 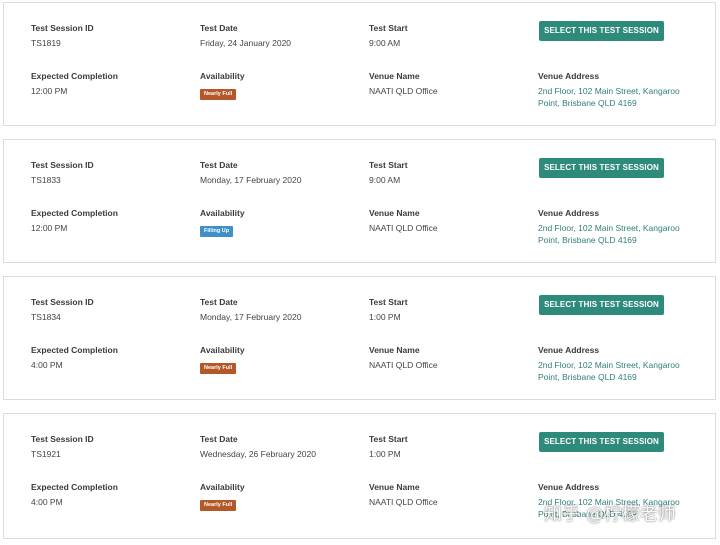 I want to click on availability-badge: Filling Up, so click(x=217, y=231).